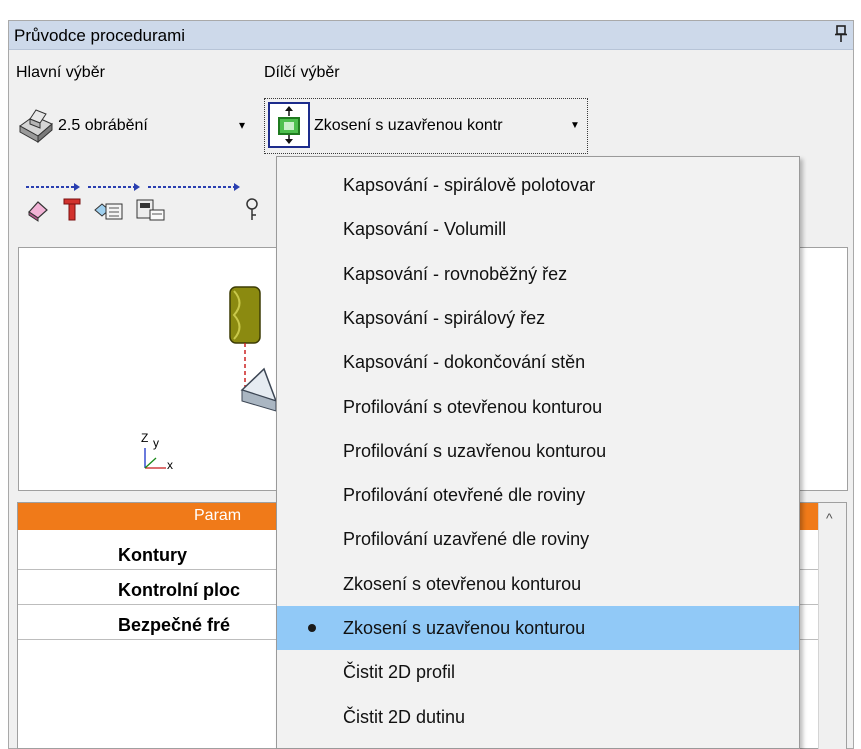 The height and width of the screenshot is (749, 861). What do you see at coordinates (100, 35) in the screenshot?
I see `panel-title: Průvodce procedurami` at bounding box center [100, 35].